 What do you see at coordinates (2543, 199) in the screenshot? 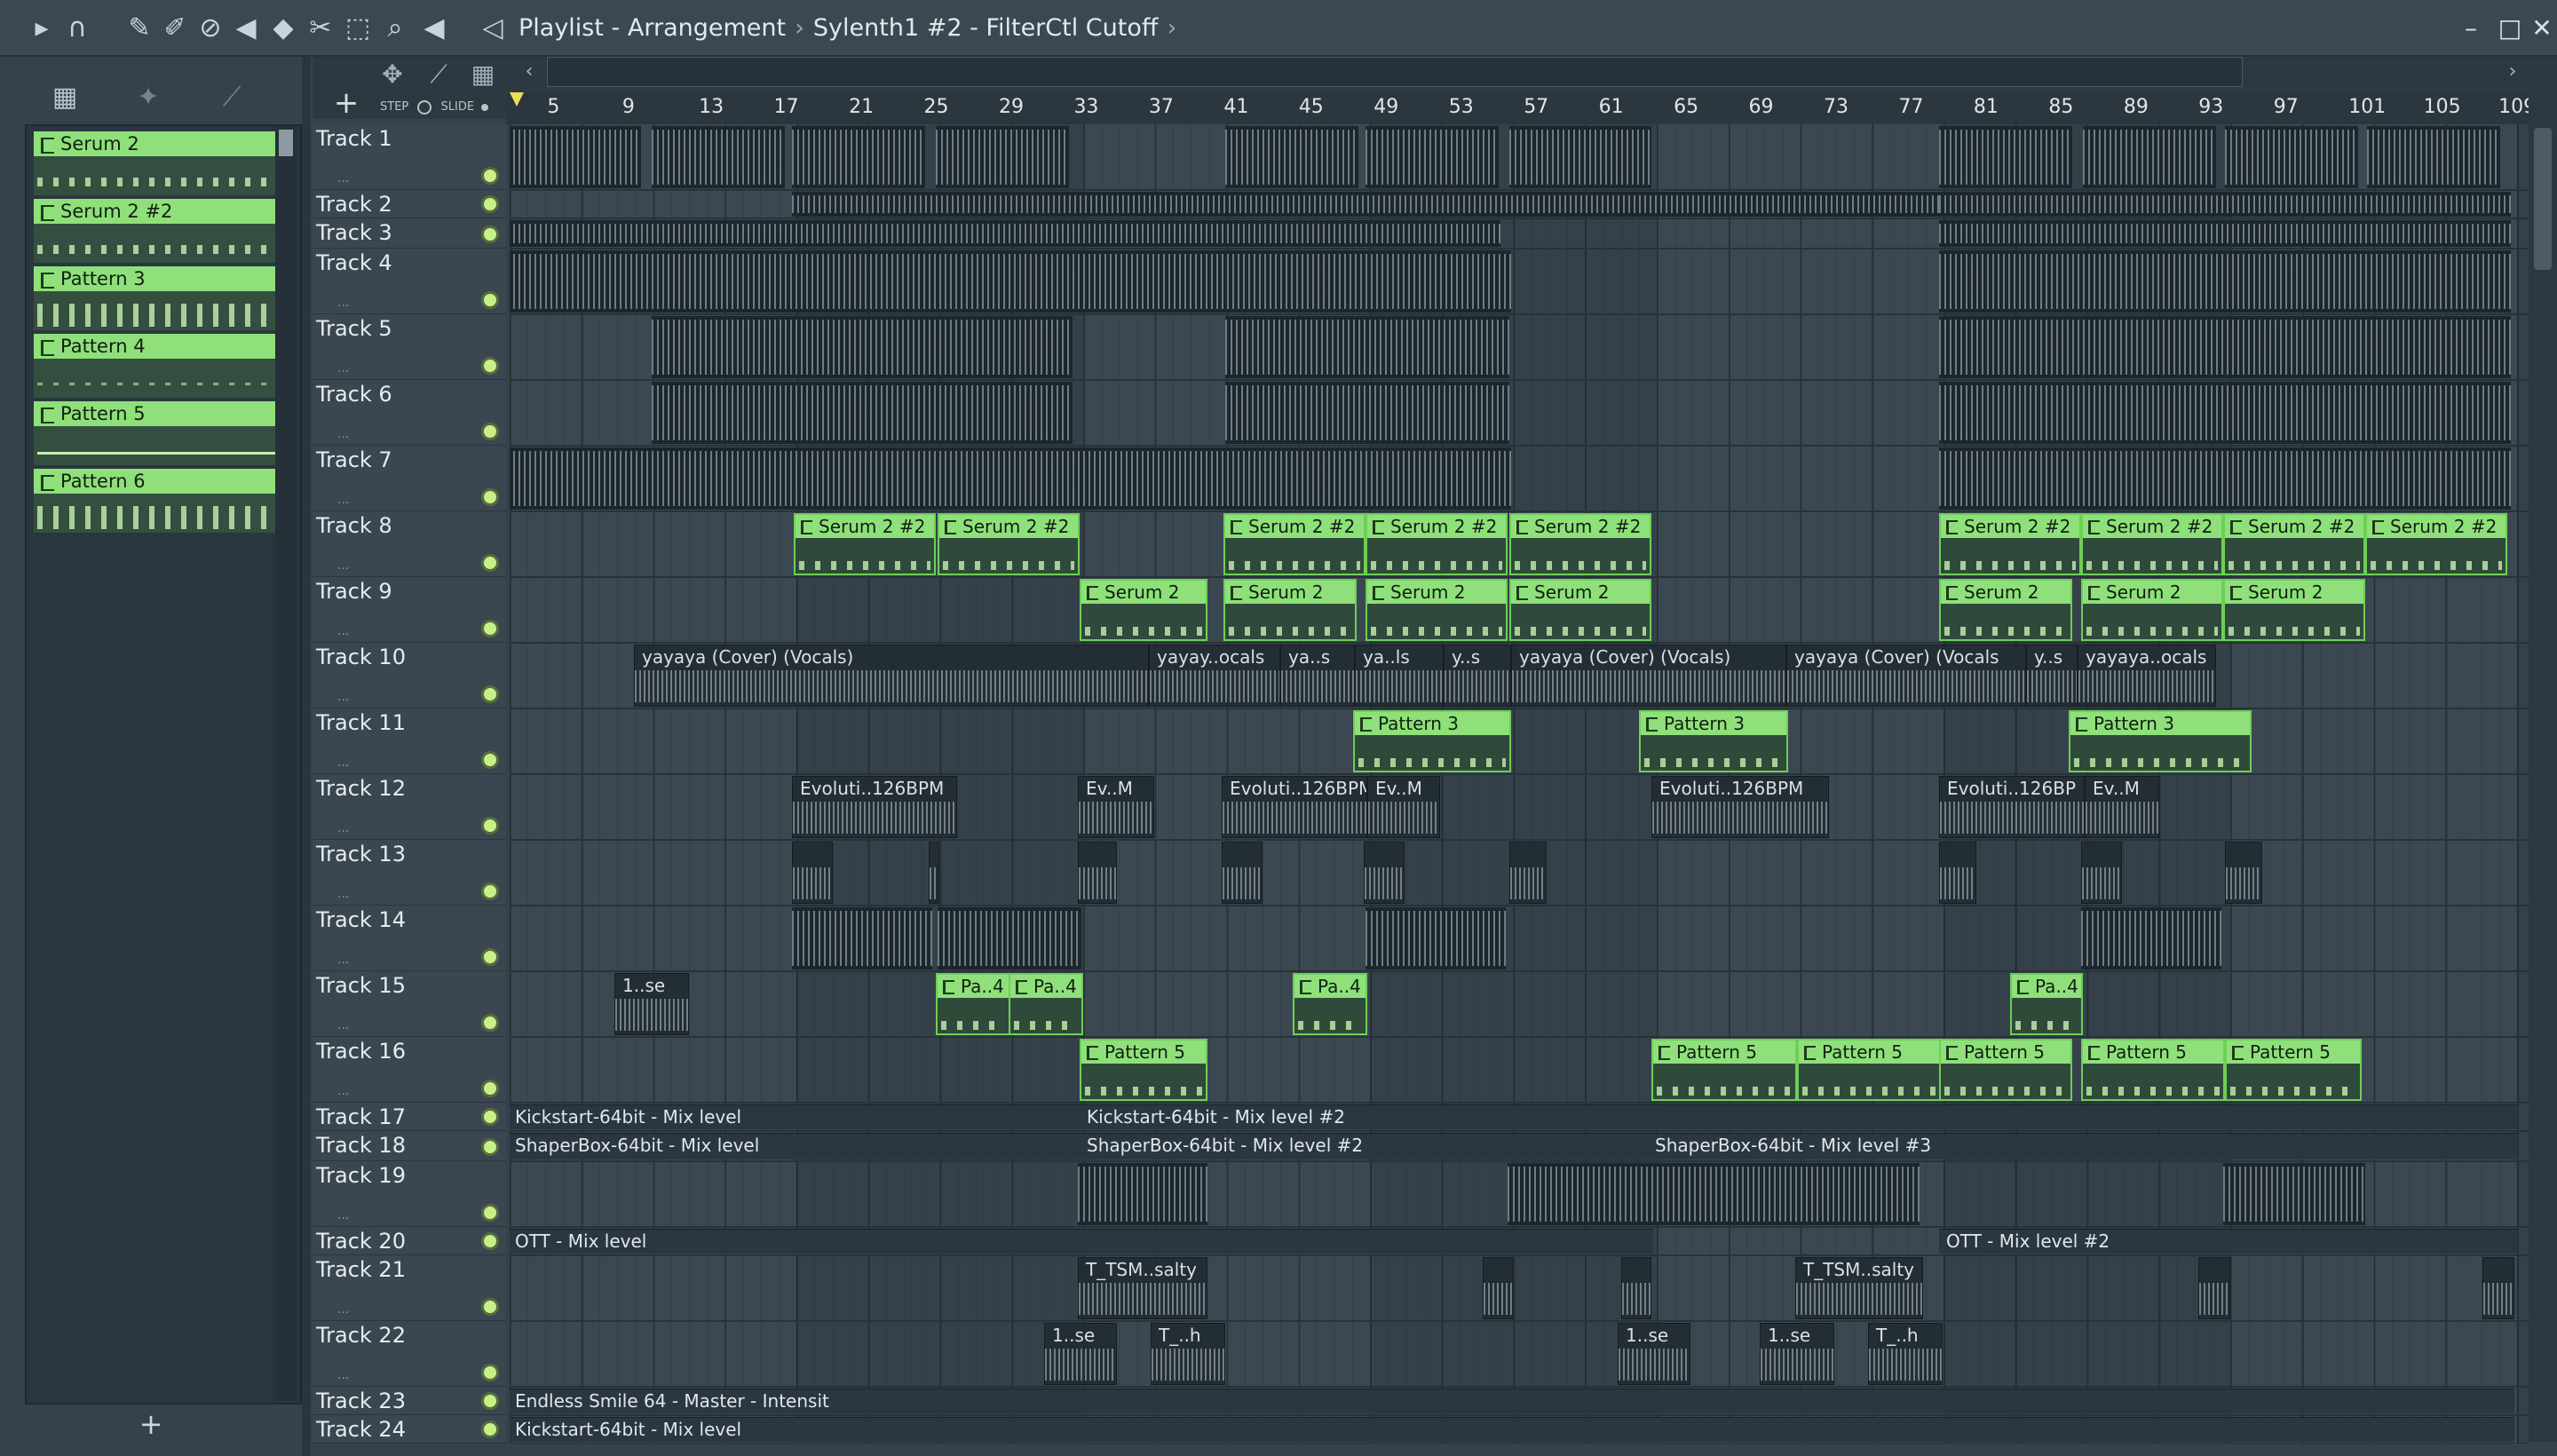
I see `scrollbar-thumb` at bounding box center [2543, 199].